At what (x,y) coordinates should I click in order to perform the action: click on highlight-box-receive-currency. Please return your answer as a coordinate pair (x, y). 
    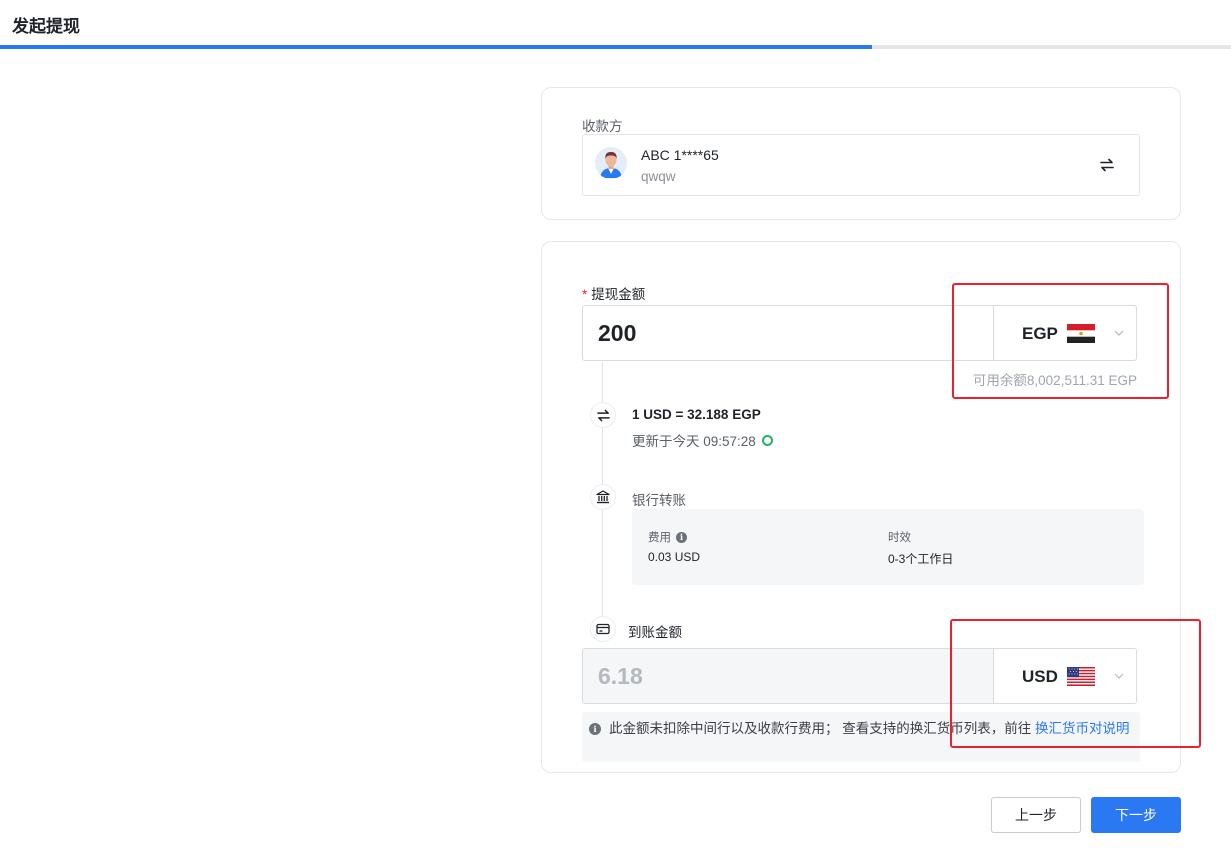
    Looking at the image, I should click on (1075, 683).